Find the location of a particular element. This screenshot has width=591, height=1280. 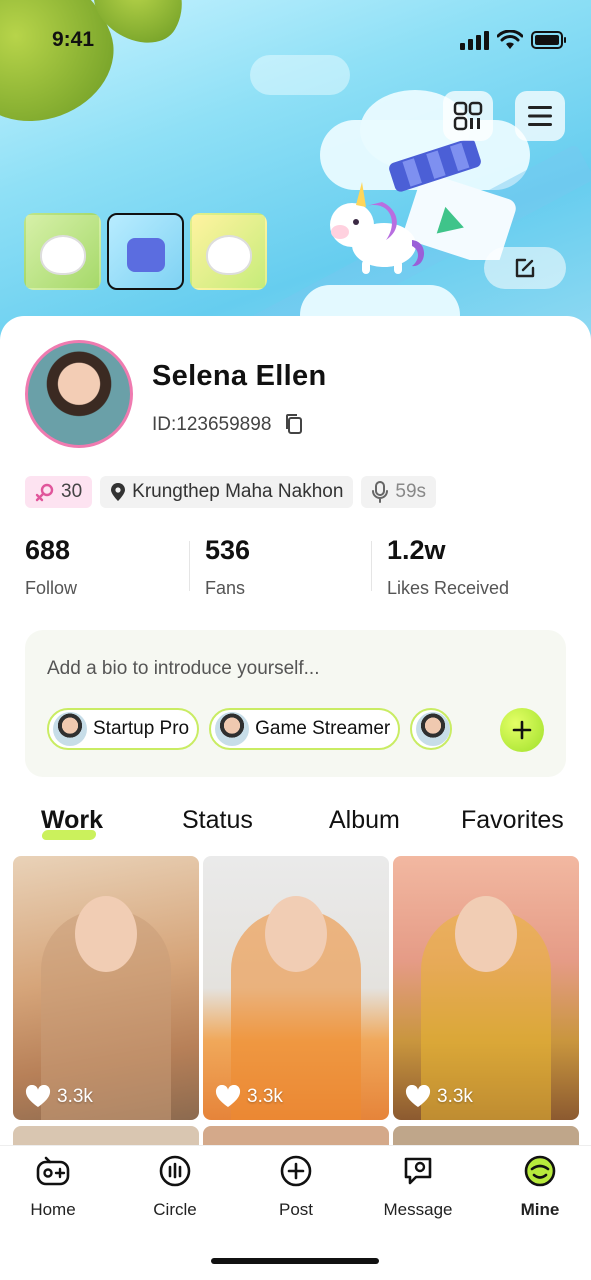

stat-fans: 536 Fans is located at coordinates (288, 567).